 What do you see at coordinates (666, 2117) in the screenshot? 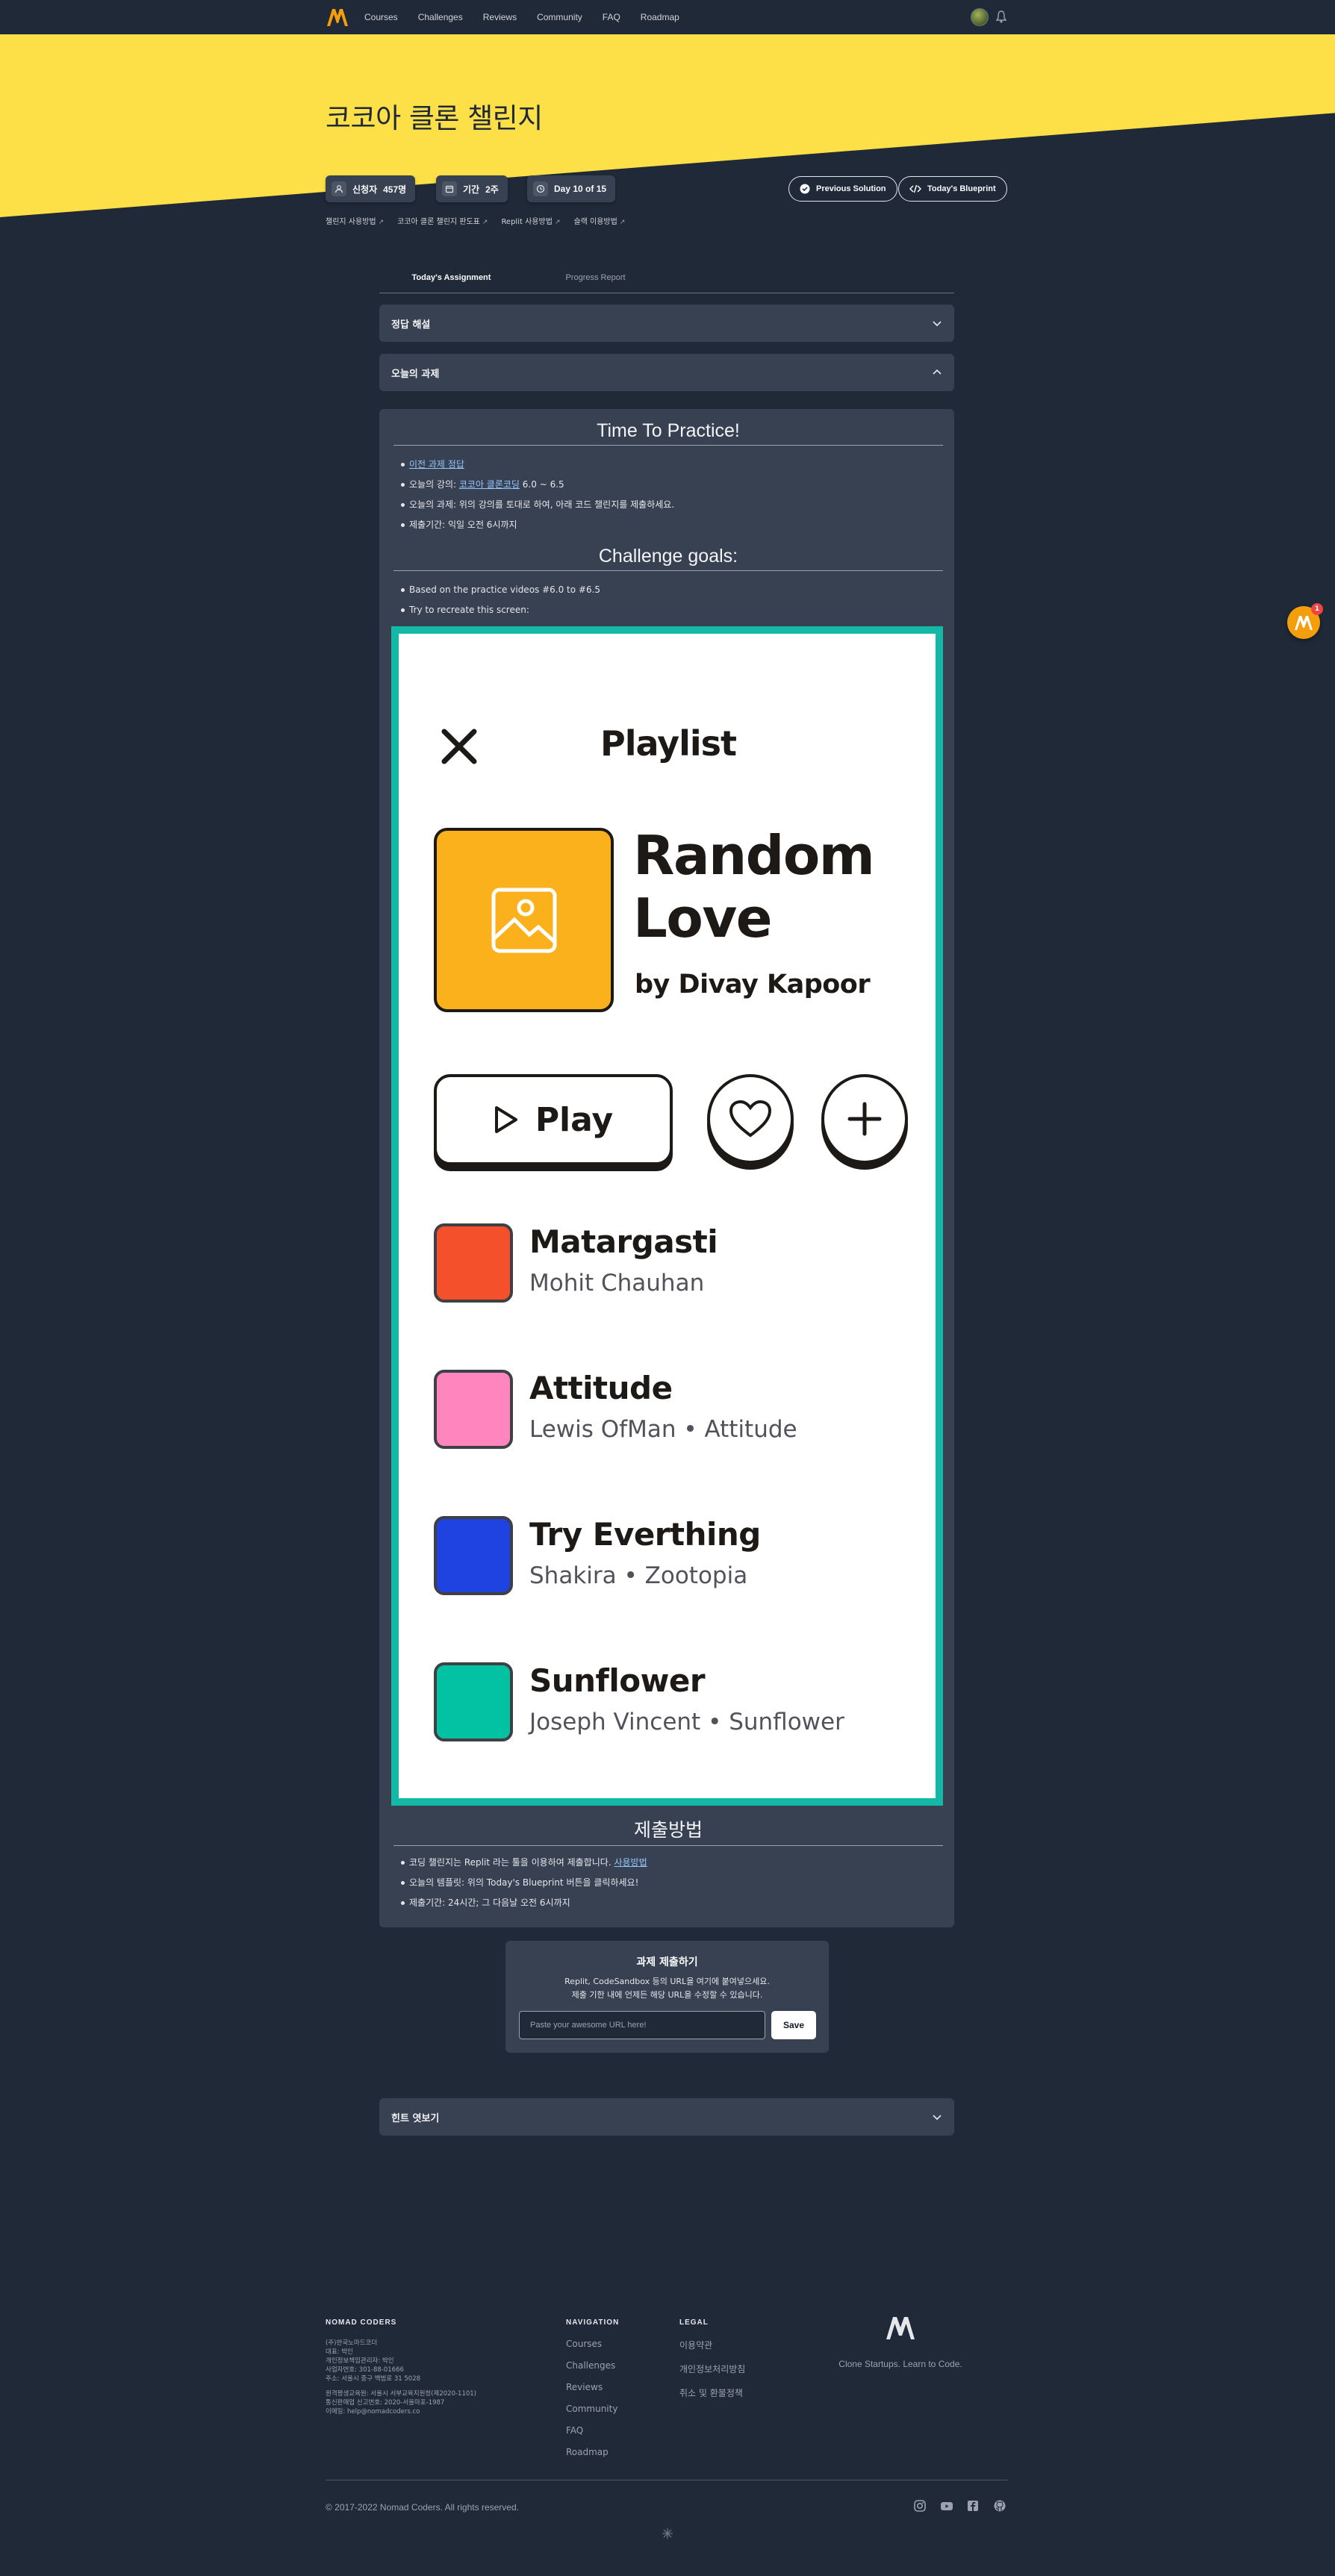
I see `accordion-hint: 힌트 엿보기` at bounding box center [666, 2117].